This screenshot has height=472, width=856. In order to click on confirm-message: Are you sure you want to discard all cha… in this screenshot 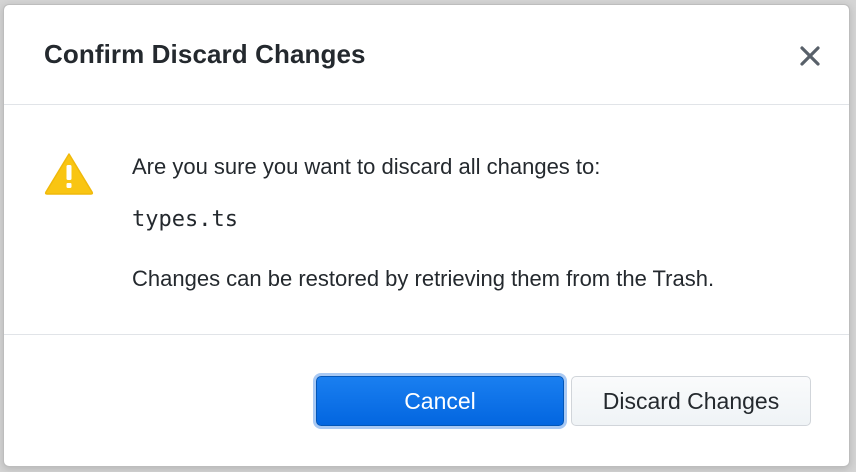, I will do `click(366, 166)`.